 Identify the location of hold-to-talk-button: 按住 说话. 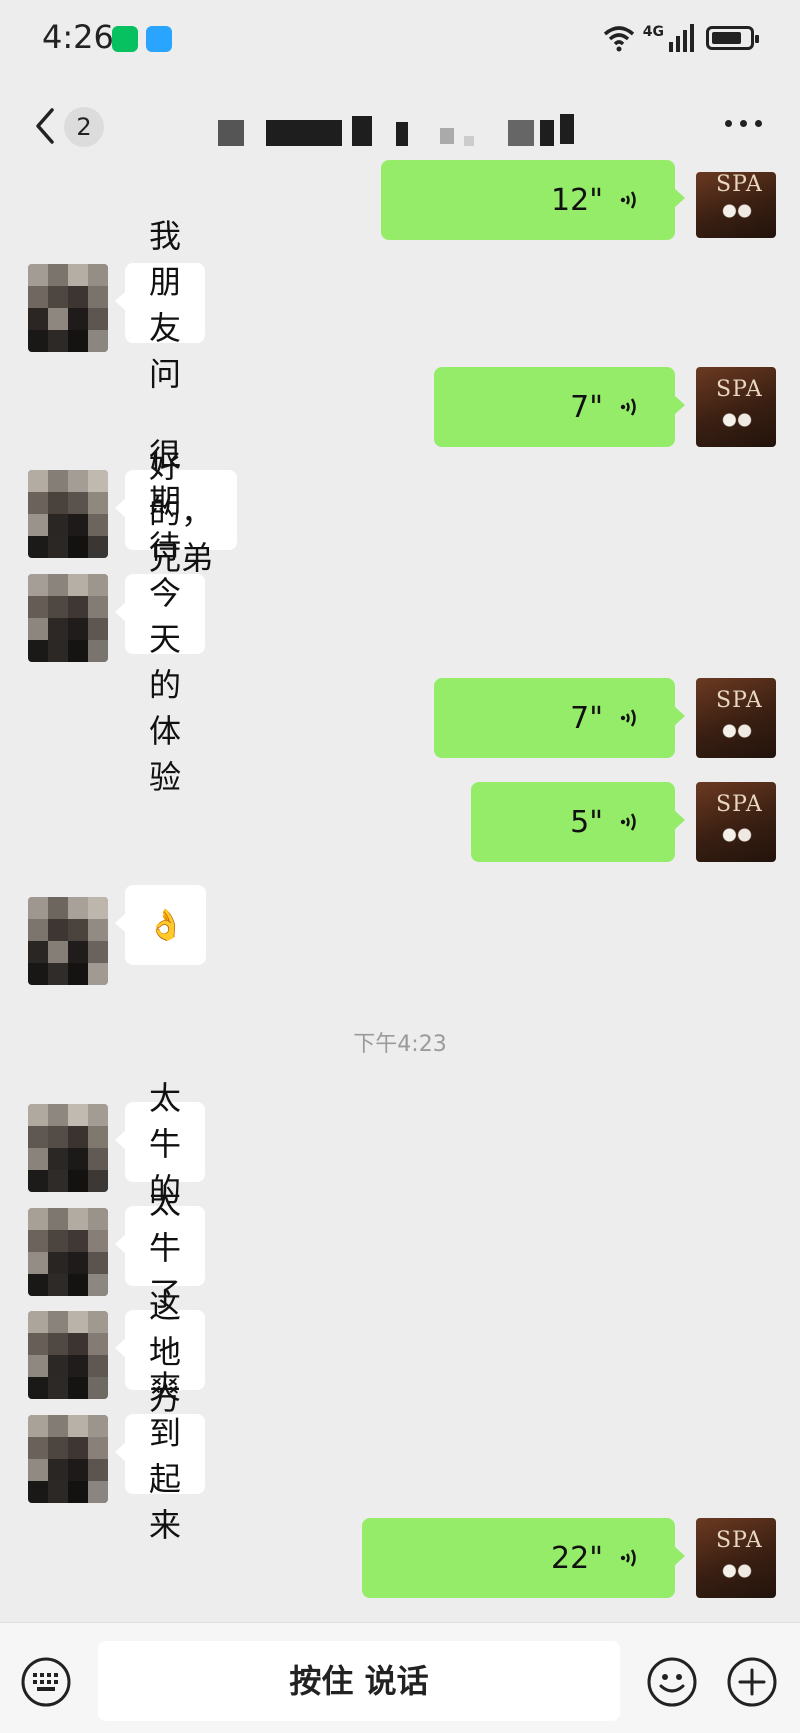
(359, 1681).